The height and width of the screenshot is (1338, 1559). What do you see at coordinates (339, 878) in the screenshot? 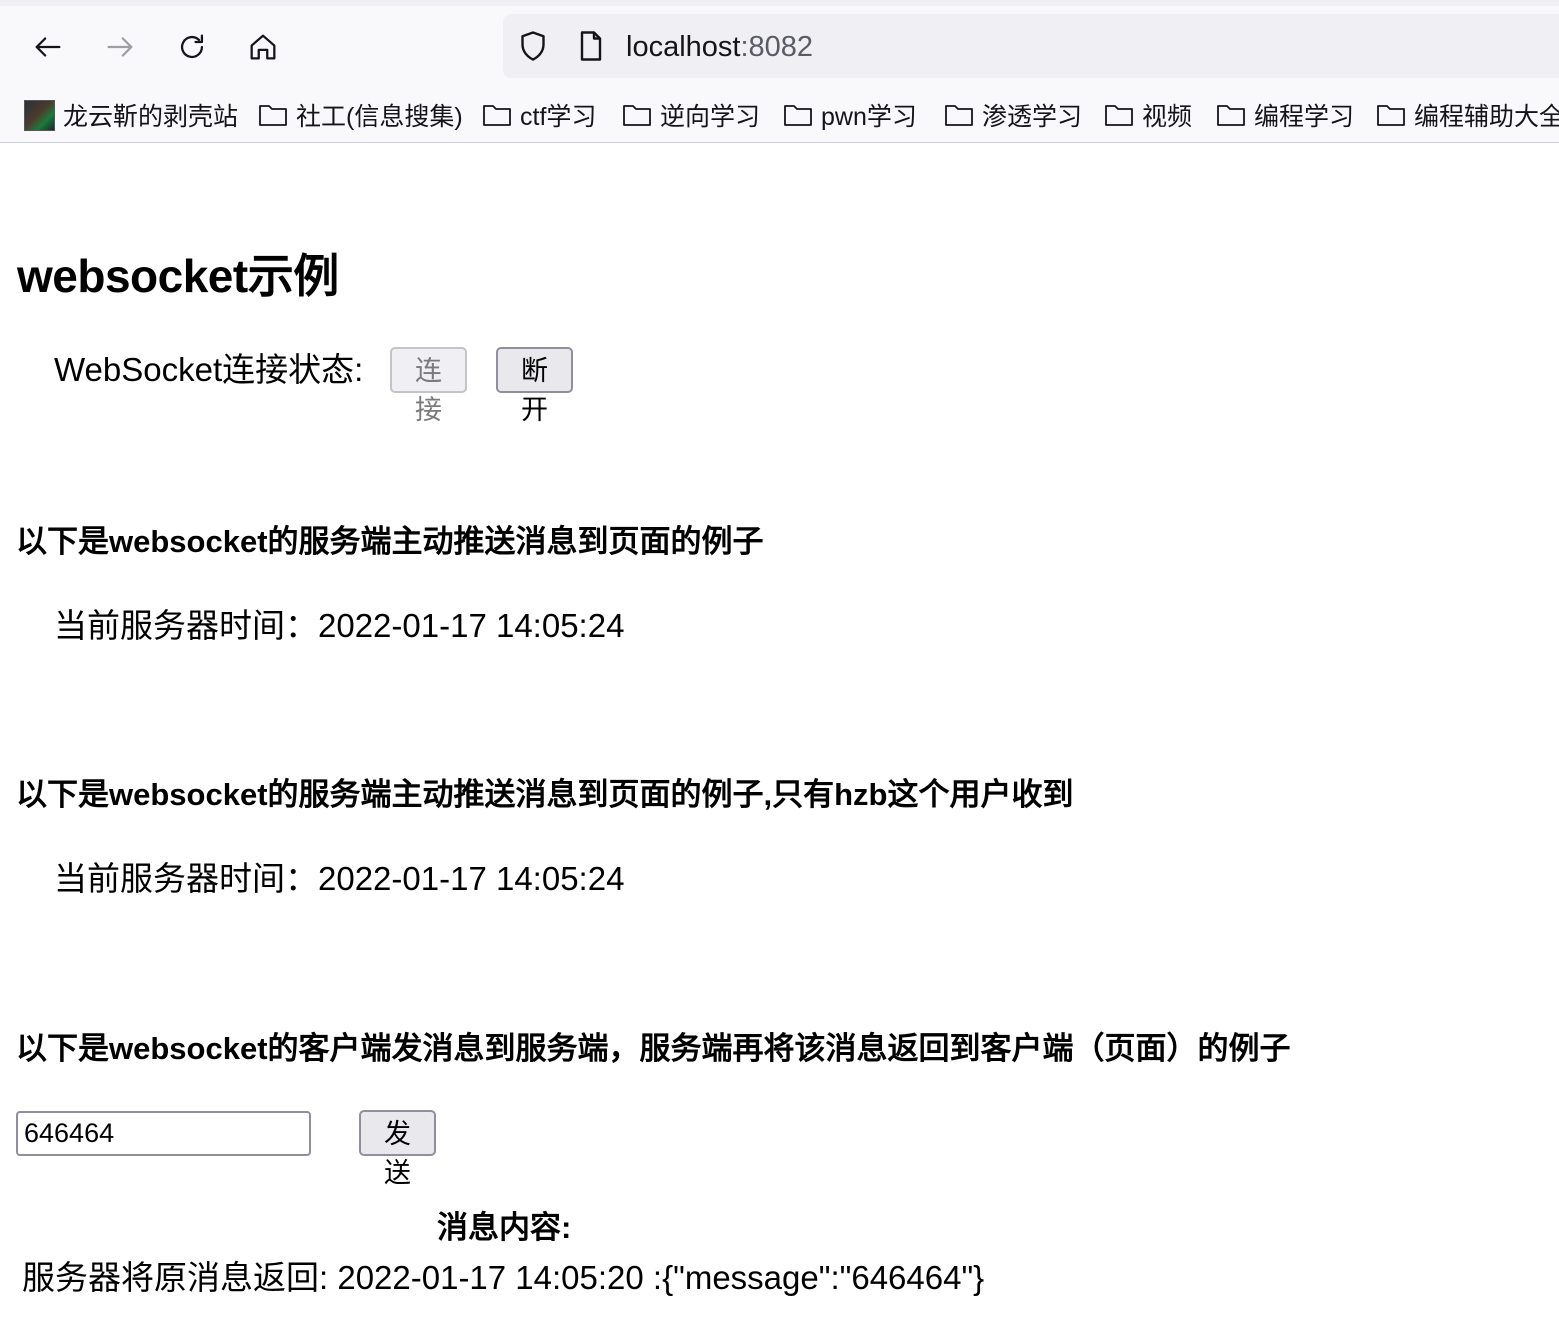
I see `user-server-time: 当前服务器时间：2022-01-17 14:05:24` at bounding box center [339, 878].